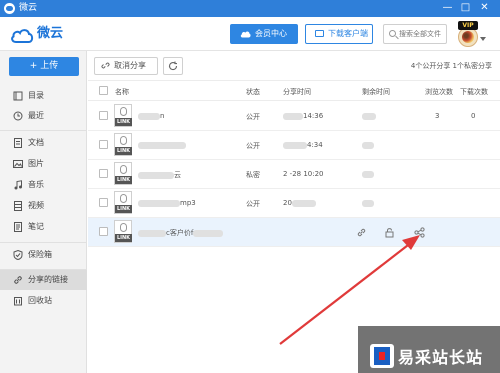  What do you see at coordinates (303, 145) in the screenshot?
I see `share-time: 4:34` at bounding box center [303, 145].